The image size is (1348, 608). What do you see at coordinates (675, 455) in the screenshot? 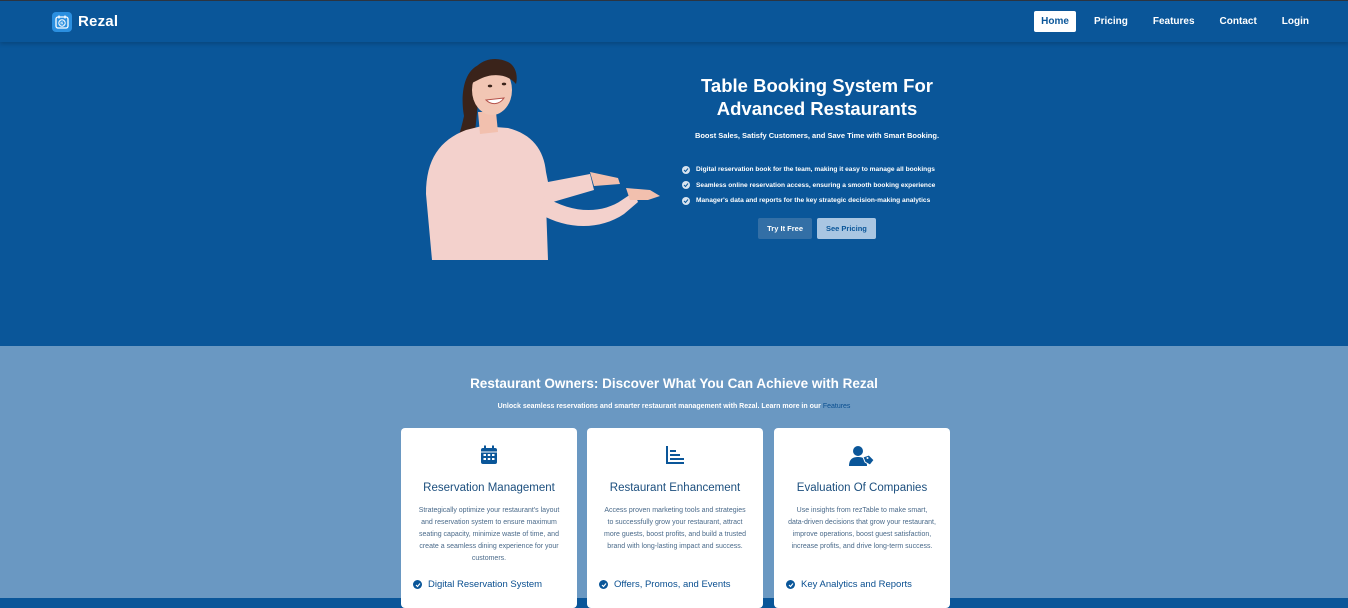
I see `chart-icon` at bounding box center [675, 455].